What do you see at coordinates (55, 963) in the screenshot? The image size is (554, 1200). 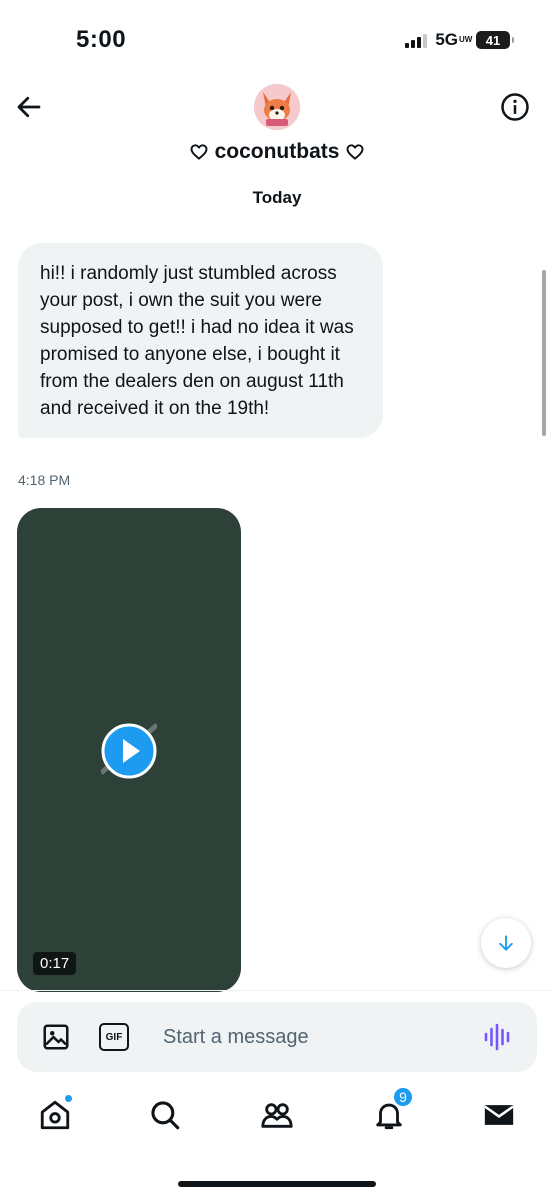 I see `video-duration: 0:17` at bounding box center [55, 963].